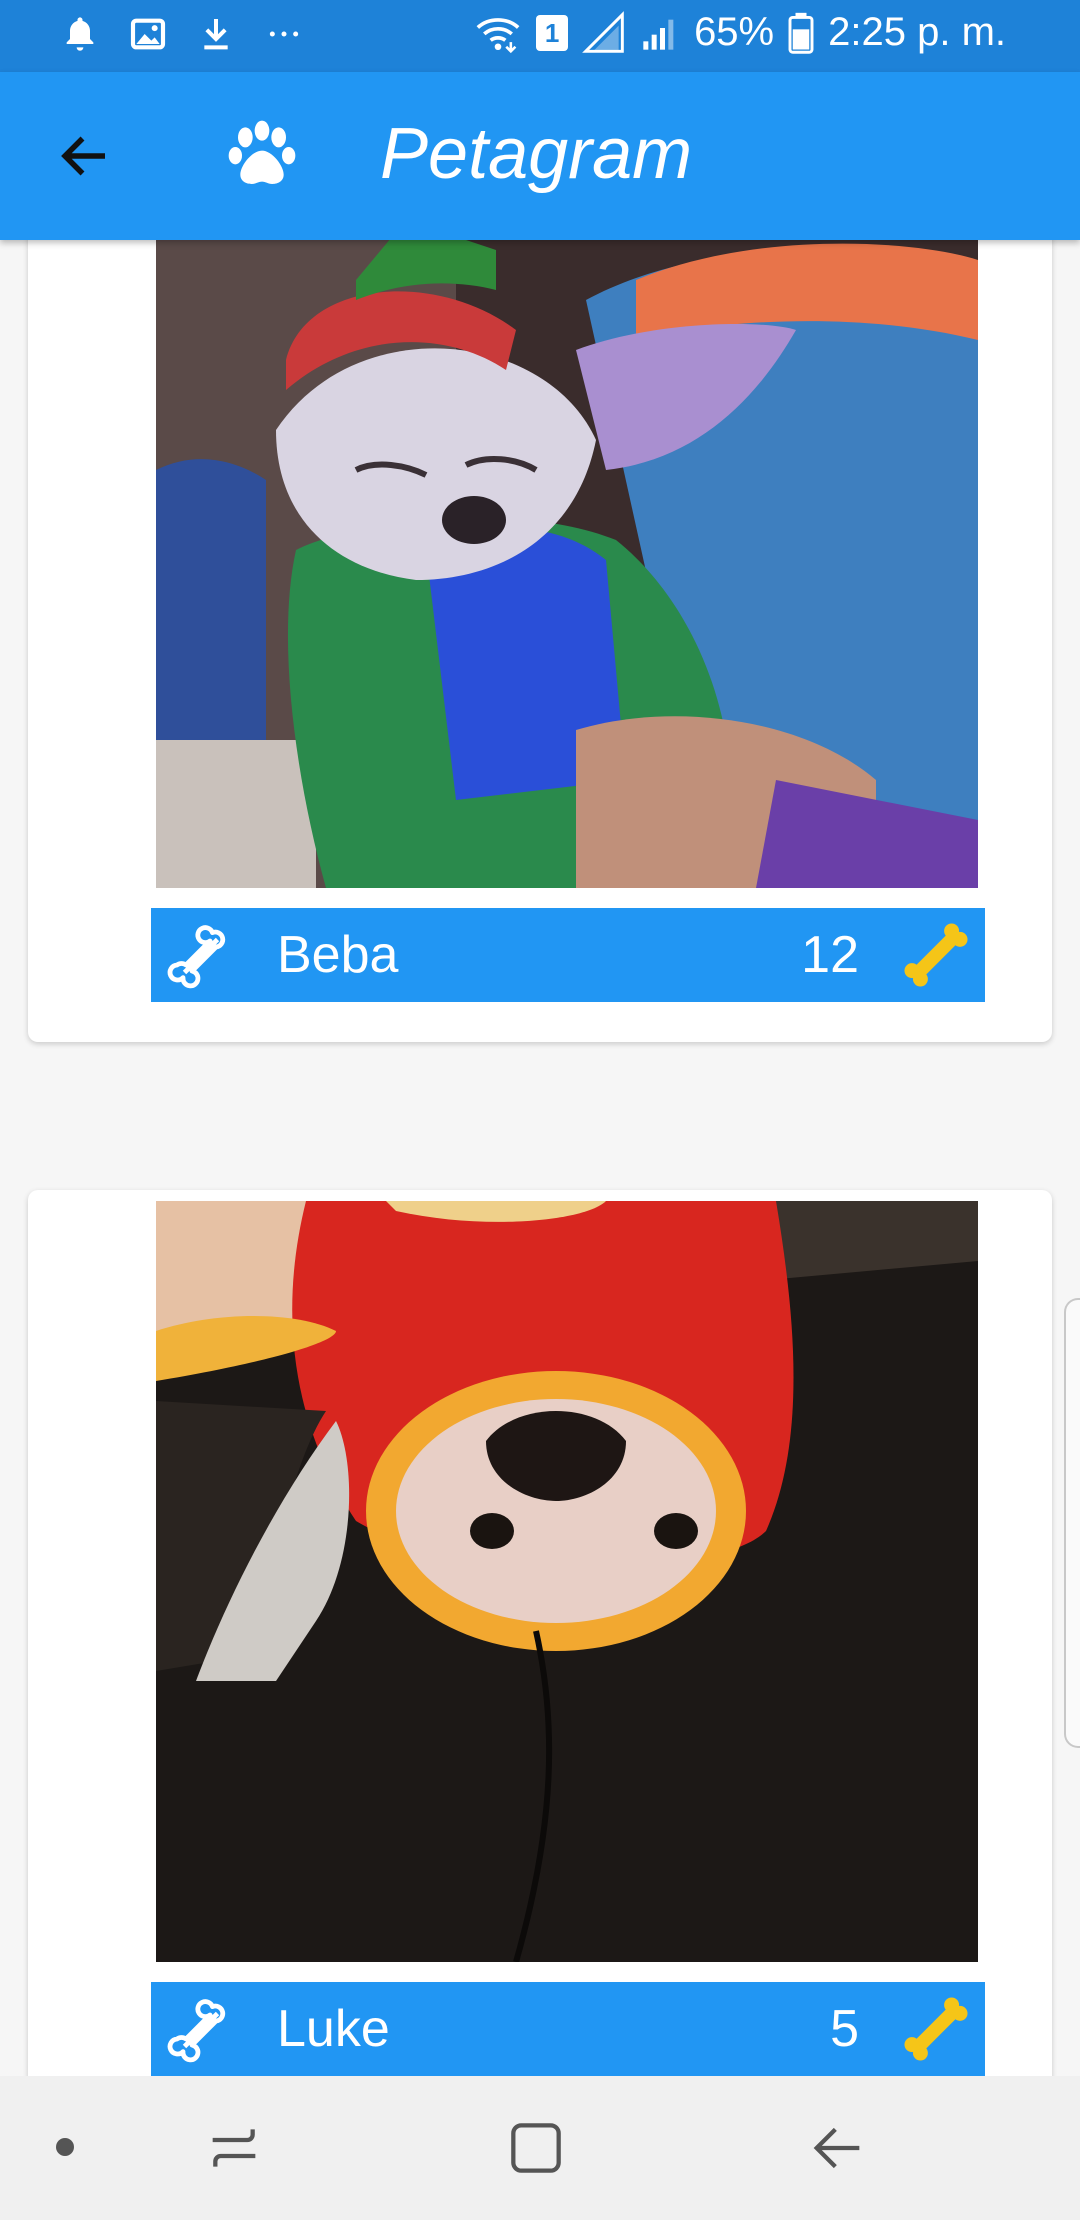  What do you see at coordinates (536, 2148) in the screenshot?
I see `home-icon` at bounding box center [536, 2148].